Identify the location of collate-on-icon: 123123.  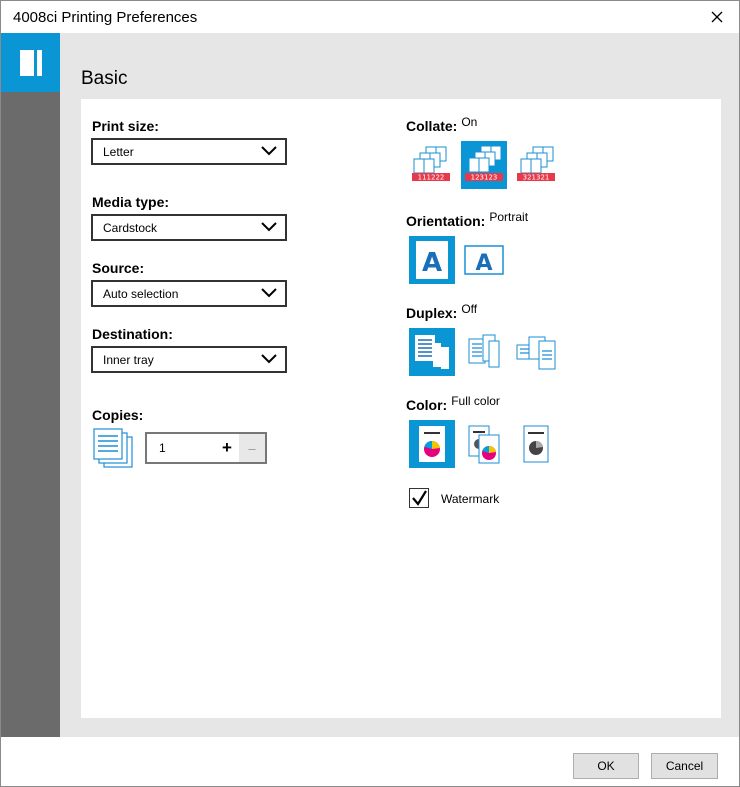
(484, 163).